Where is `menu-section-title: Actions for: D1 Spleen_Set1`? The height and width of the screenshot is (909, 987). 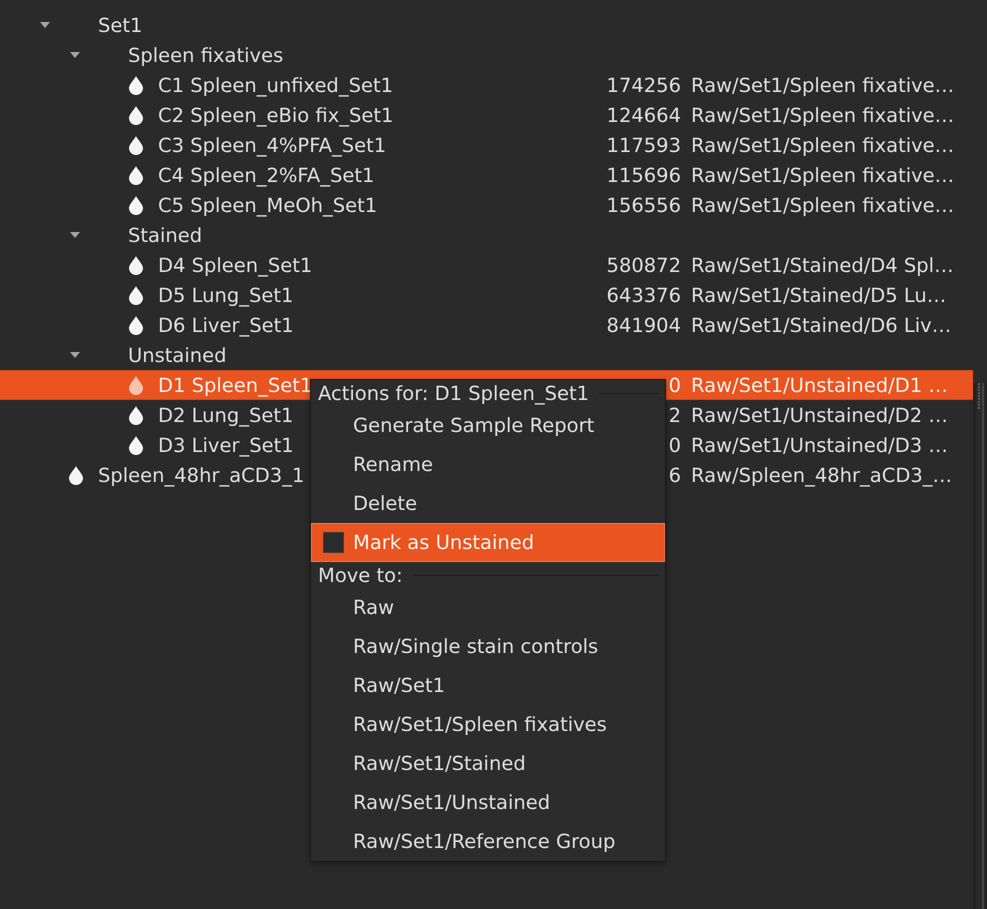
menu-section-title: Actions for: D1 Spleen_Set1 is located at coordinates (453, 393).